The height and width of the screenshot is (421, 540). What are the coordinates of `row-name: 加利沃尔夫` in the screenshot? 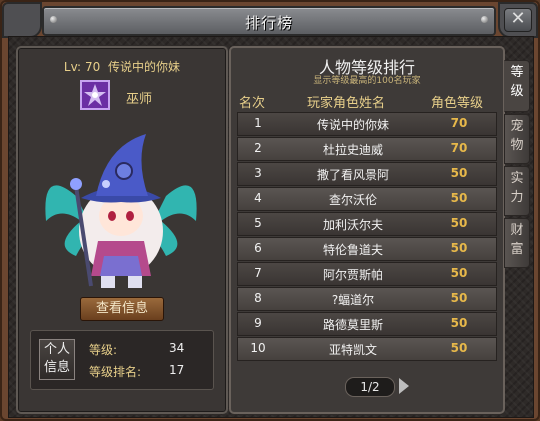 It's located at (352, 225).